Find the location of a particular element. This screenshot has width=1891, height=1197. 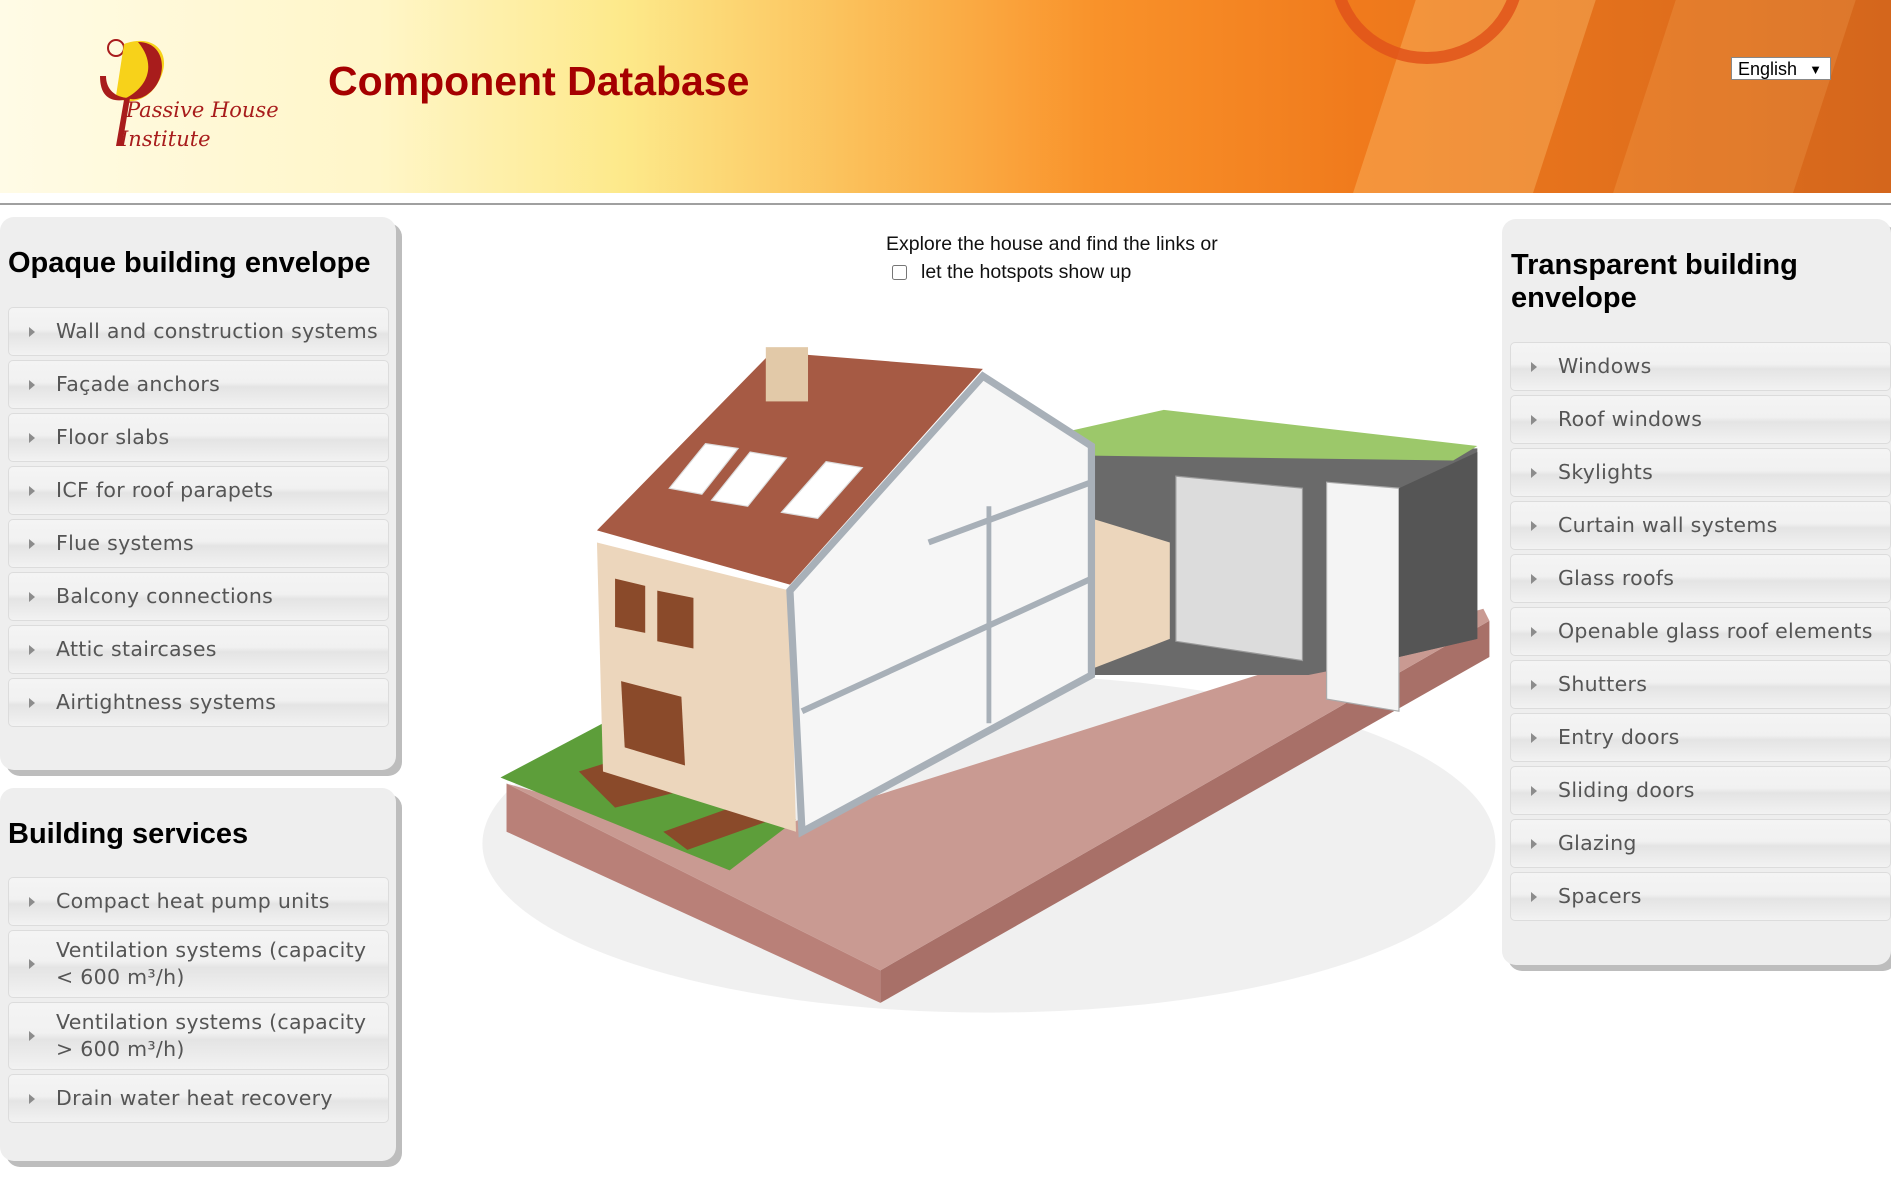

transparent-item: Shutters is located at coordinates (1700, 684).